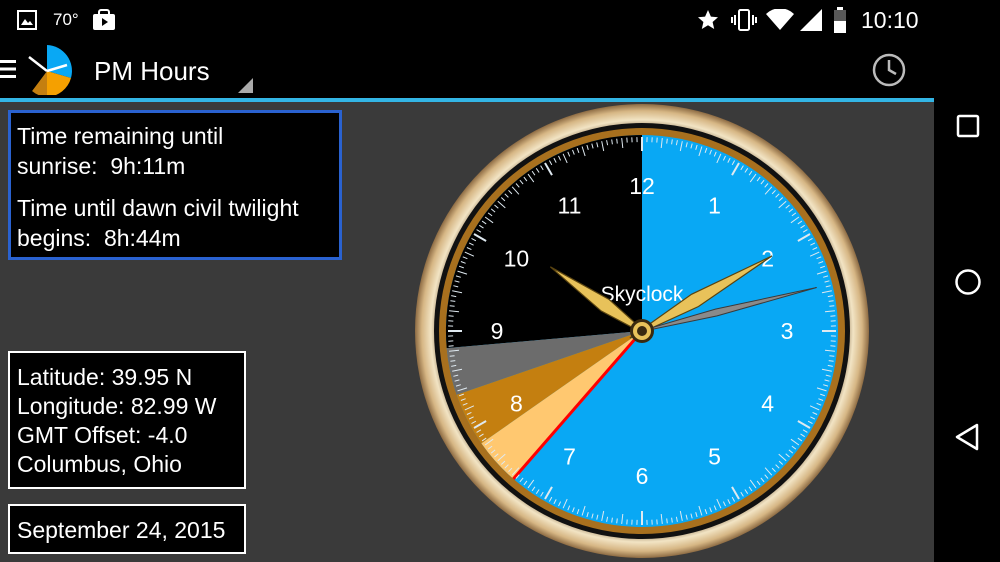 The height and width of the screenshot is (562, 1000). What do you see at coordinates (840, 20) in the screenshot?
I see `battery-icon` at bounding box center [840, 20].